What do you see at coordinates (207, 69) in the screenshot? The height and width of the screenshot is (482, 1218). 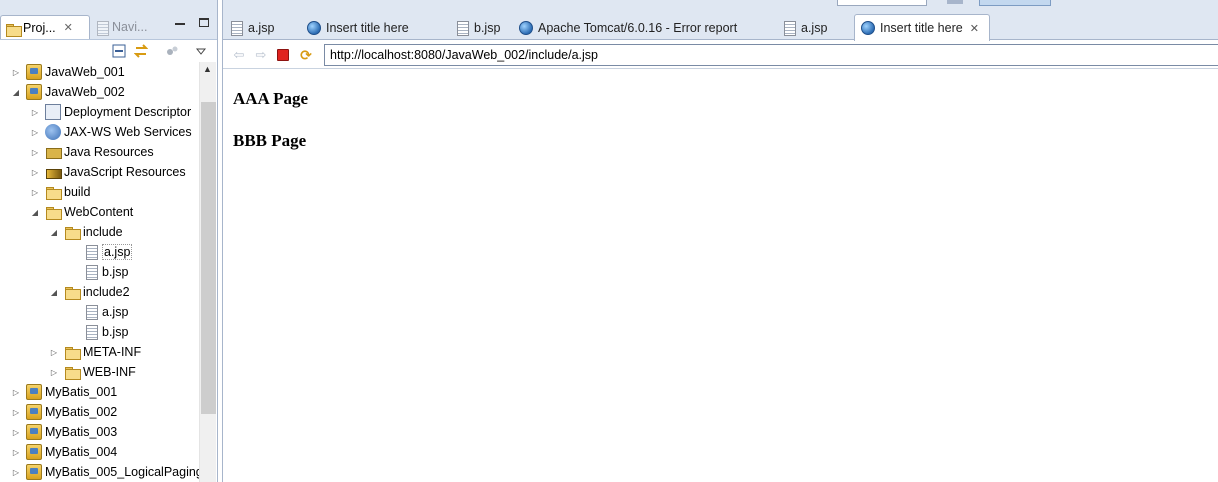 I see `scroll-up-icon: ▲` at bounding box center [207, 69].